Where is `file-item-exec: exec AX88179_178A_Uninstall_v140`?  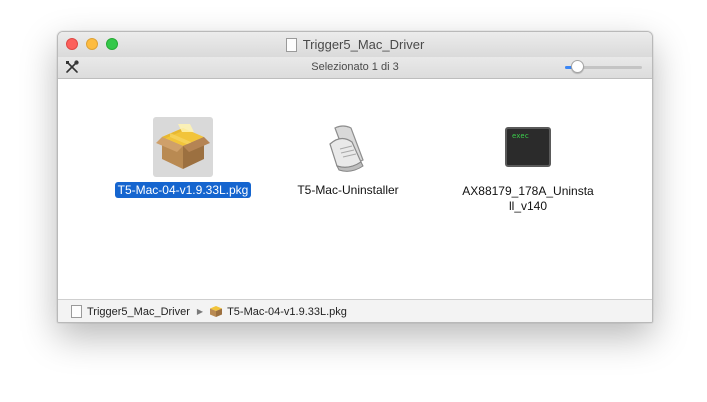
file-item-exec: exec AX88179_178A_Uninstall_v140 is located at coordinates (528, 150).